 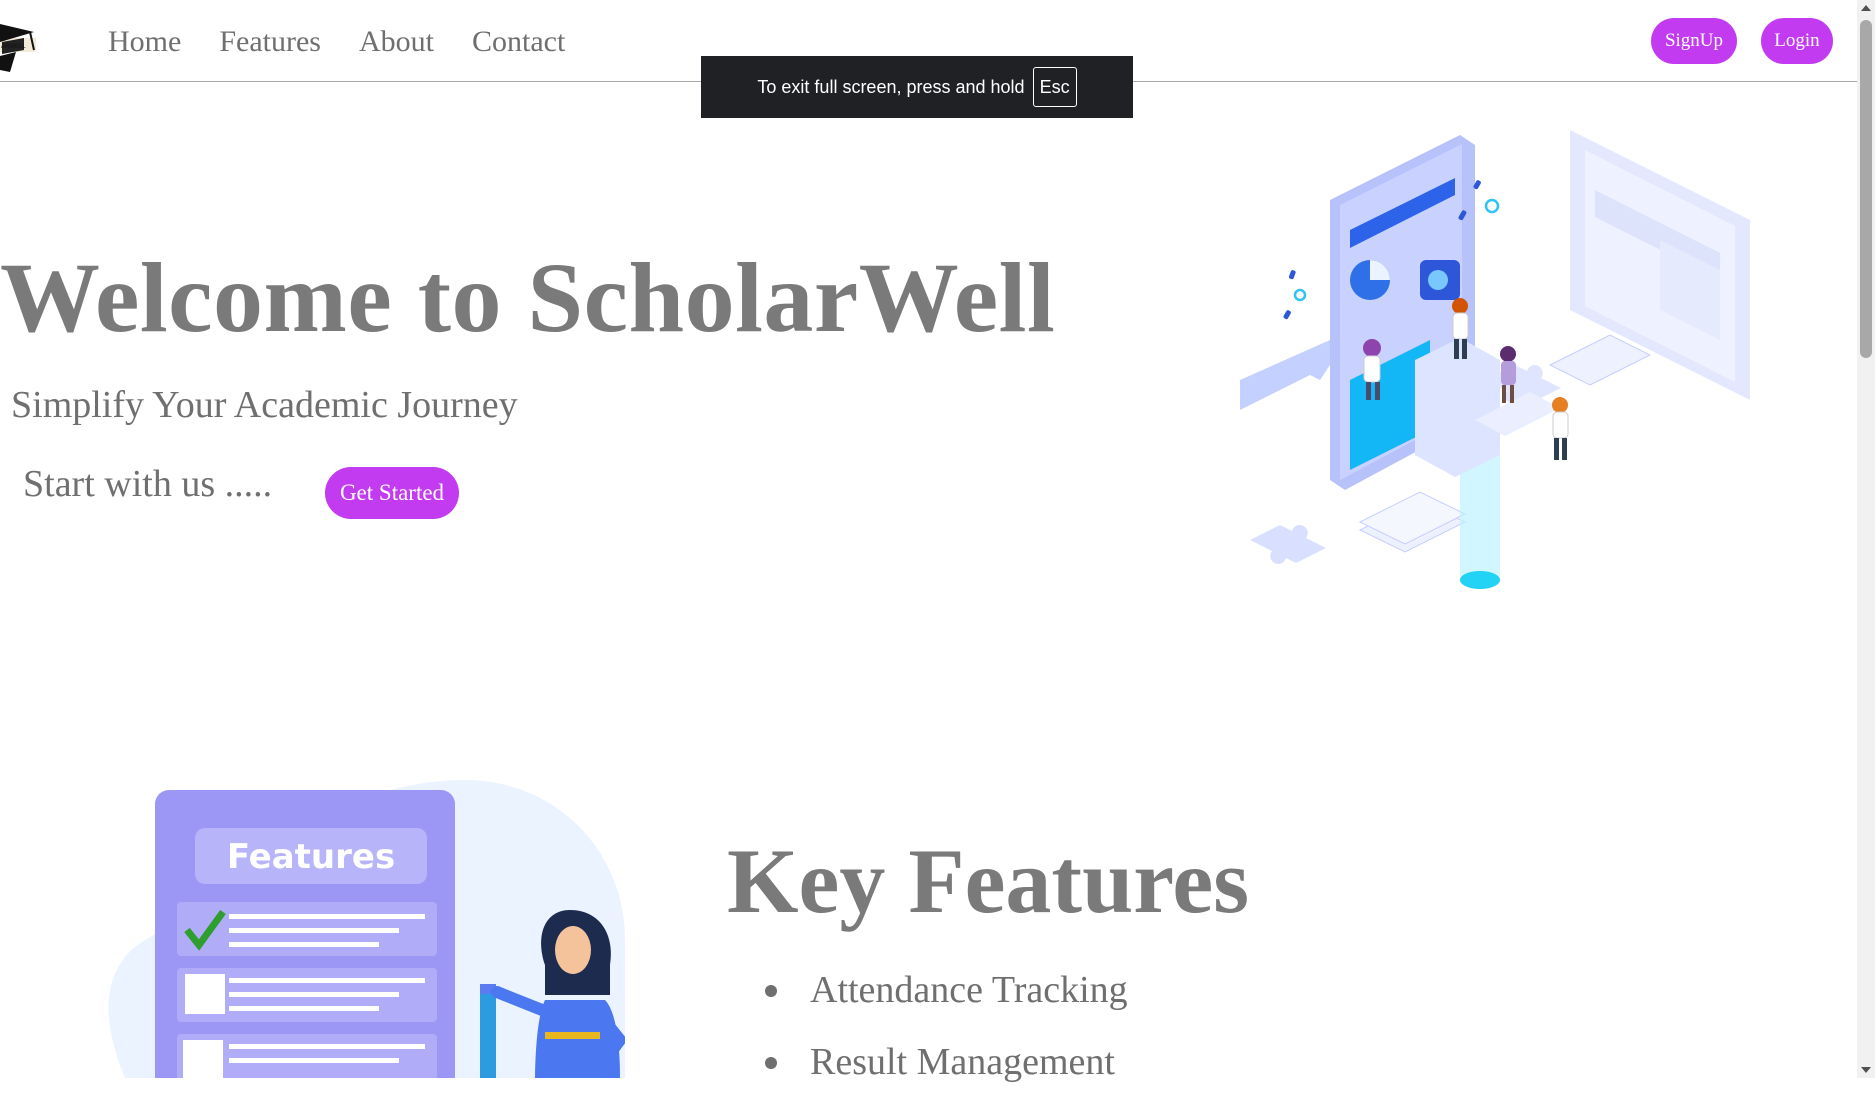 I want to click on nav-features-link: Features, so click(x=270, y=42).